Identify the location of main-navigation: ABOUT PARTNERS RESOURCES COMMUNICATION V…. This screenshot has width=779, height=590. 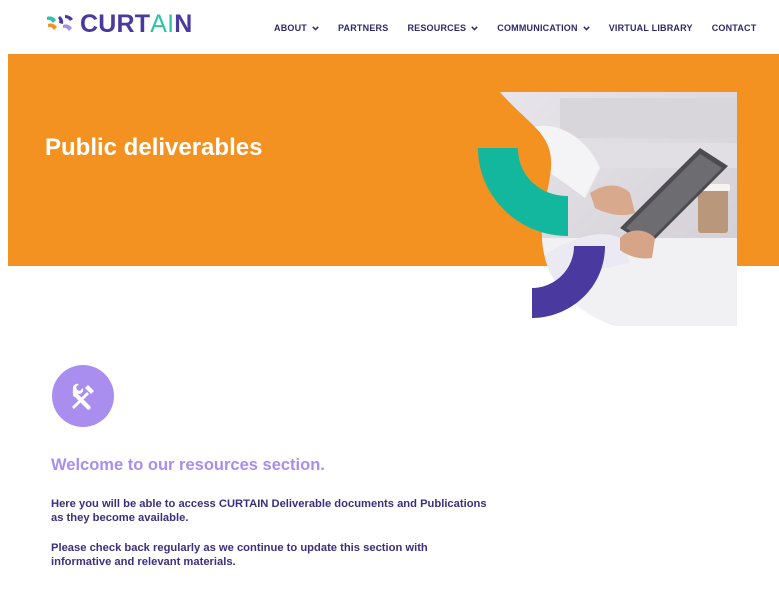
(515, 28).